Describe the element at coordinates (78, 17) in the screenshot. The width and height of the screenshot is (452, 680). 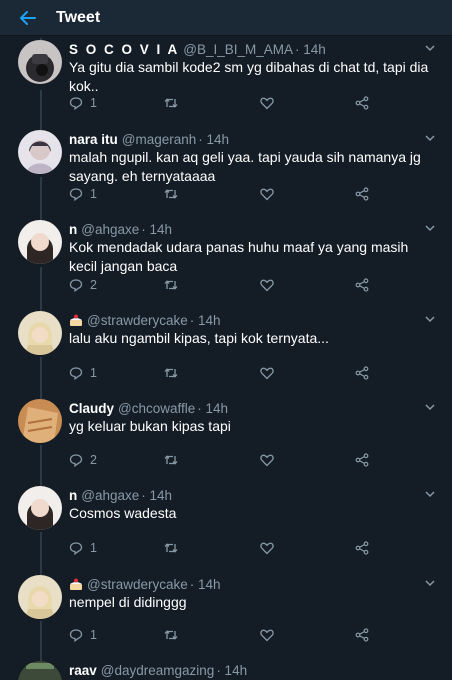
I see `page-title: Tweet` at that location.